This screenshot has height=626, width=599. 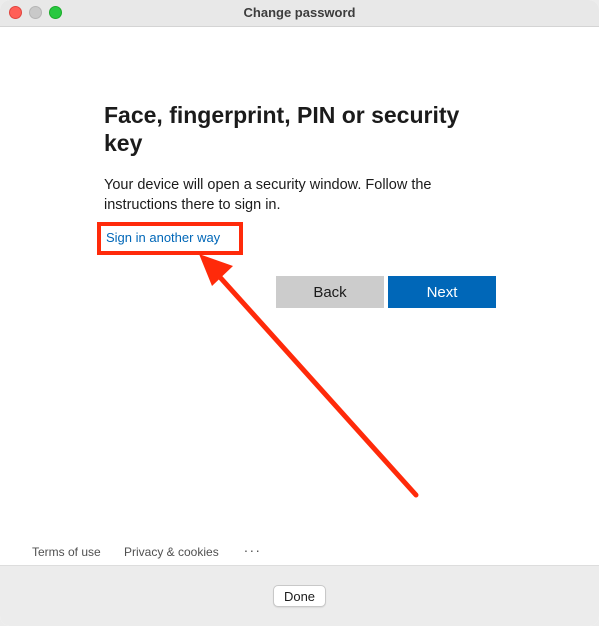 I want to click on window-title: Change password, so click(x=299, y=12).